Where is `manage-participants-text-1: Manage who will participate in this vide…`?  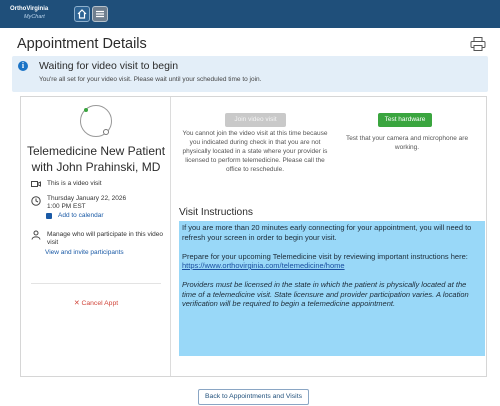 manage-participants-text-1: Manage who will participate in this vide… is located at coordinates (105, 234).